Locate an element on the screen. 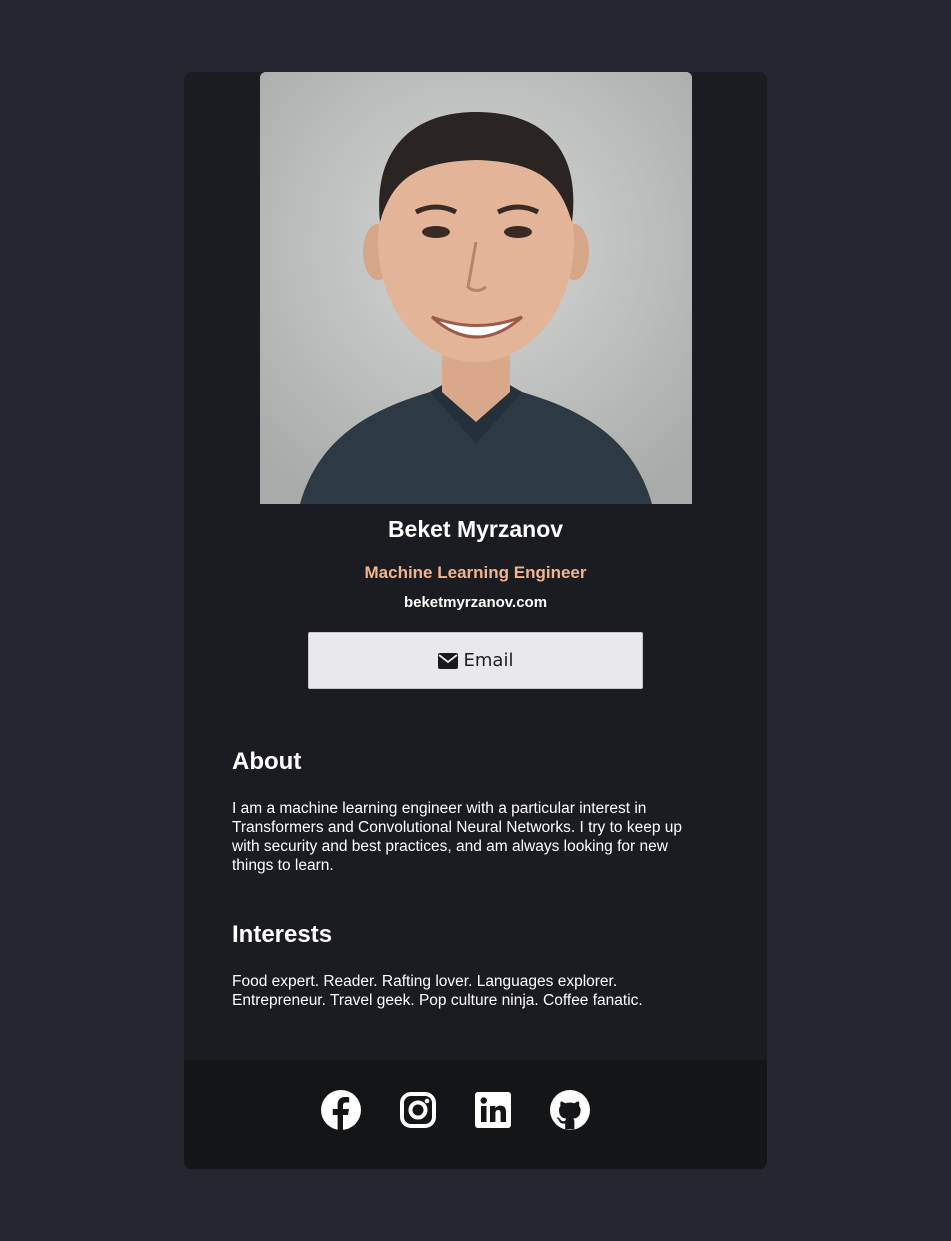  instagram-link is located at coordinates (418, 1112).